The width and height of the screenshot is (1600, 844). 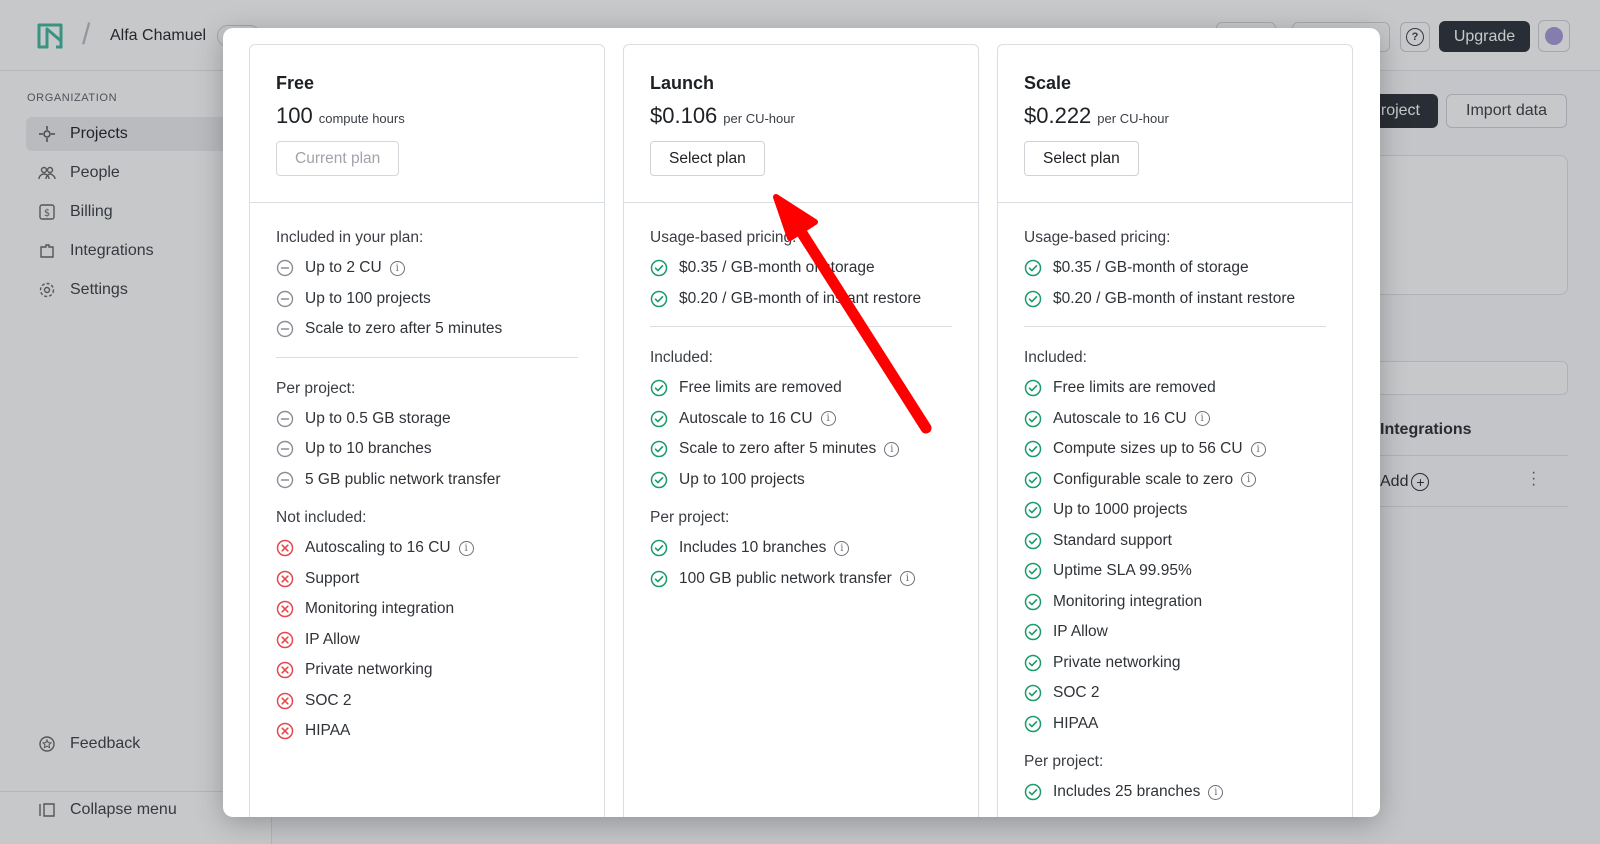 I want to click on section-title: Per project:, so click(x=1064, y=761).